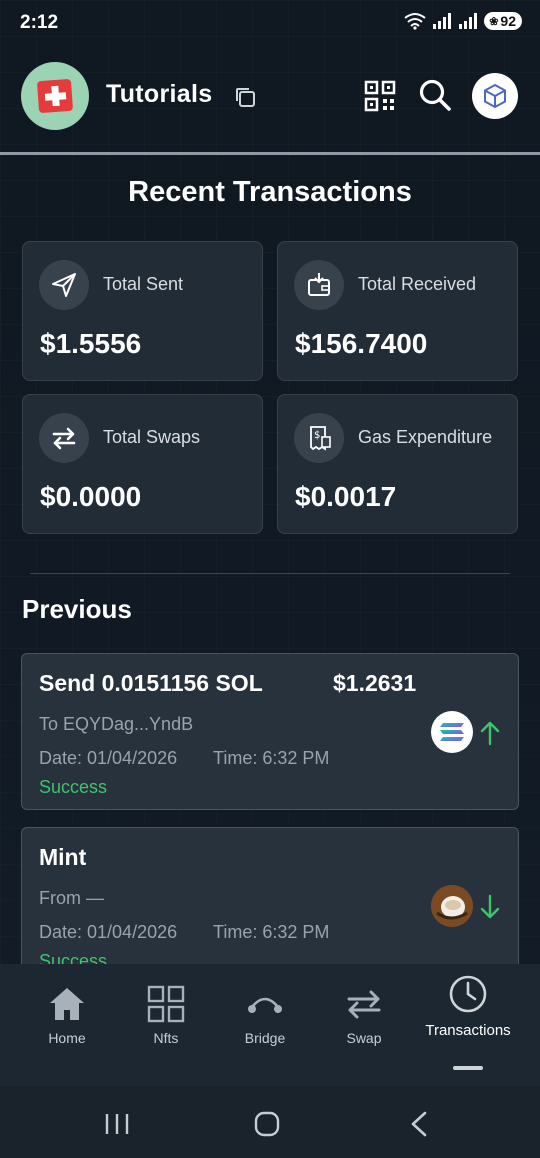 The image size is (540, 1158). Describe the element at coordinates (468, 1068) in the screenshot. I see `active-tab-indicator` at that location.